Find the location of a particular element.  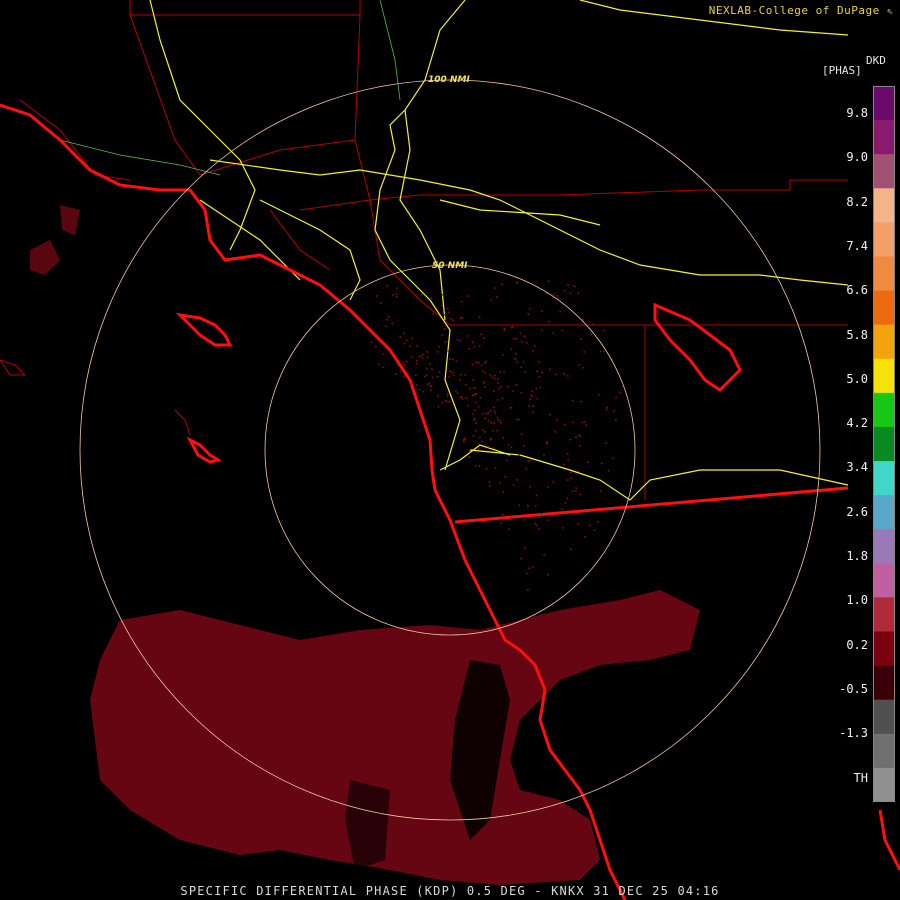

island is located at coordinates (182, 422).